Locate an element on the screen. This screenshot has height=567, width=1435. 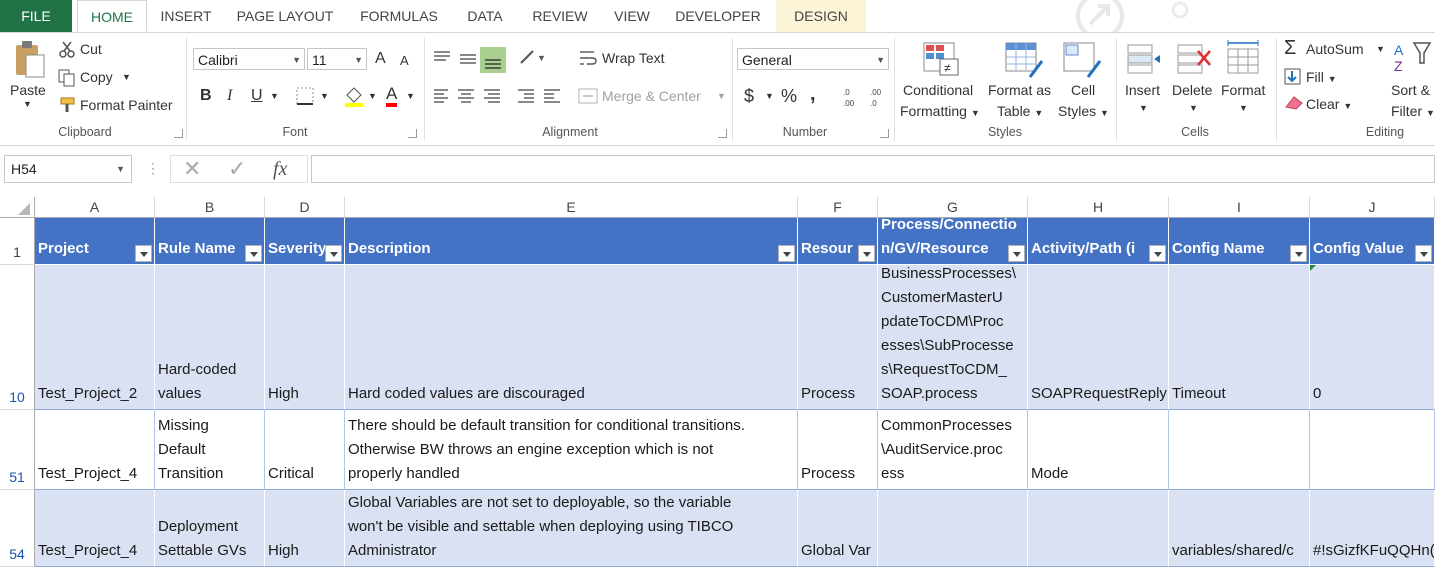
column-header-j: J is located at coordinates (1372, 207).